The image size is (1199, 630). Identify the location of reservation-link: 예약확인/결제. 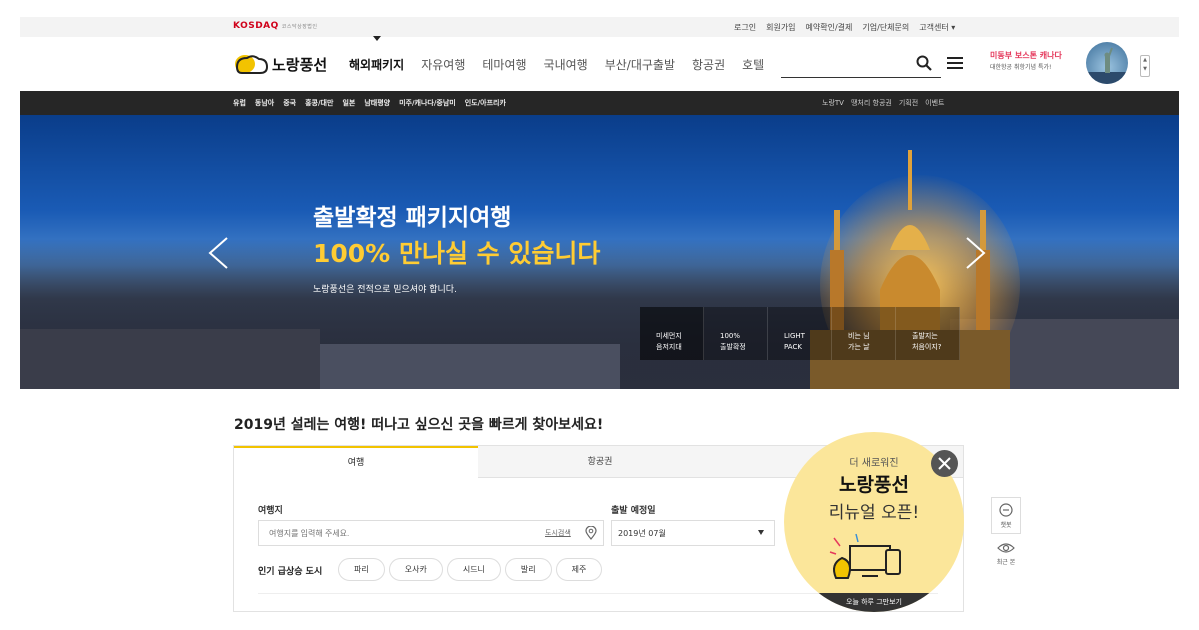
(829, 27).